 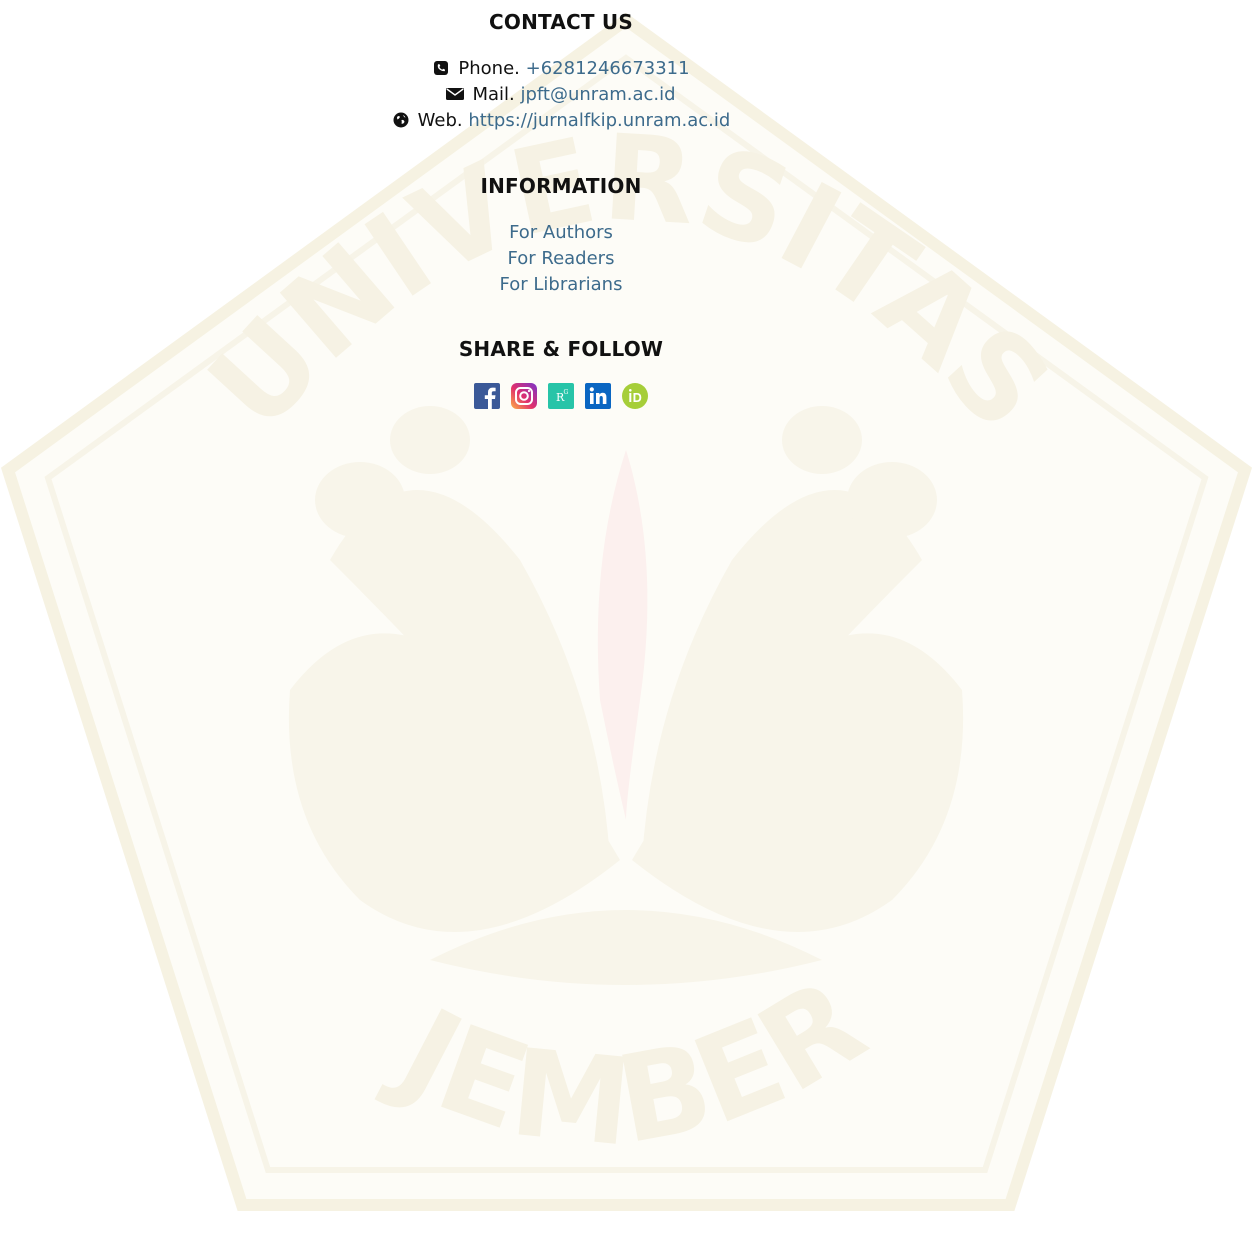 I want to click on envelope-icon, so click(x=455, y=94).